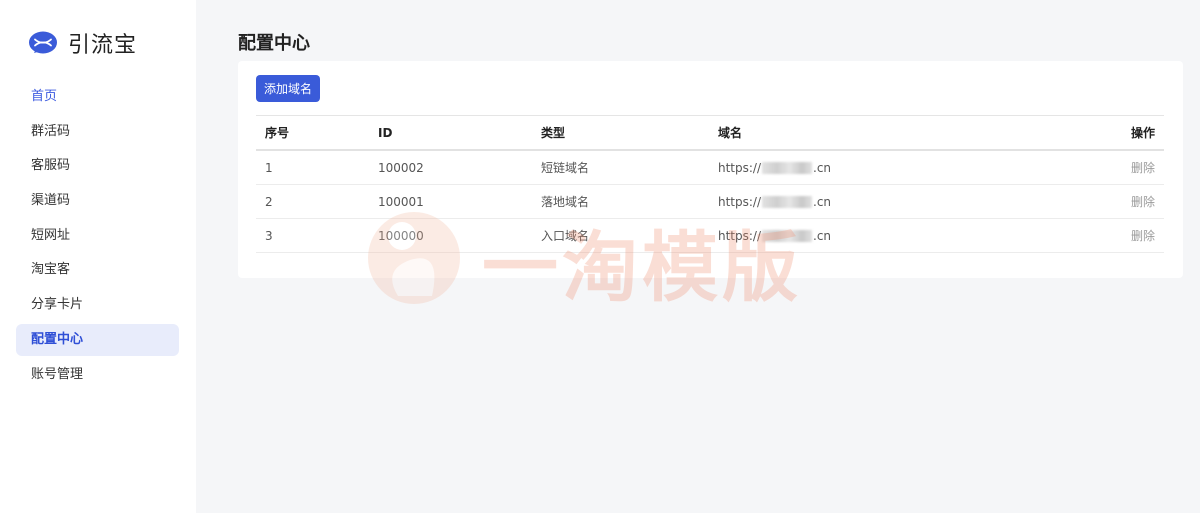 Image resolution: width=1200 pixels, height=513 pixels. I want to click on row-index: 3, so click(269, 235).